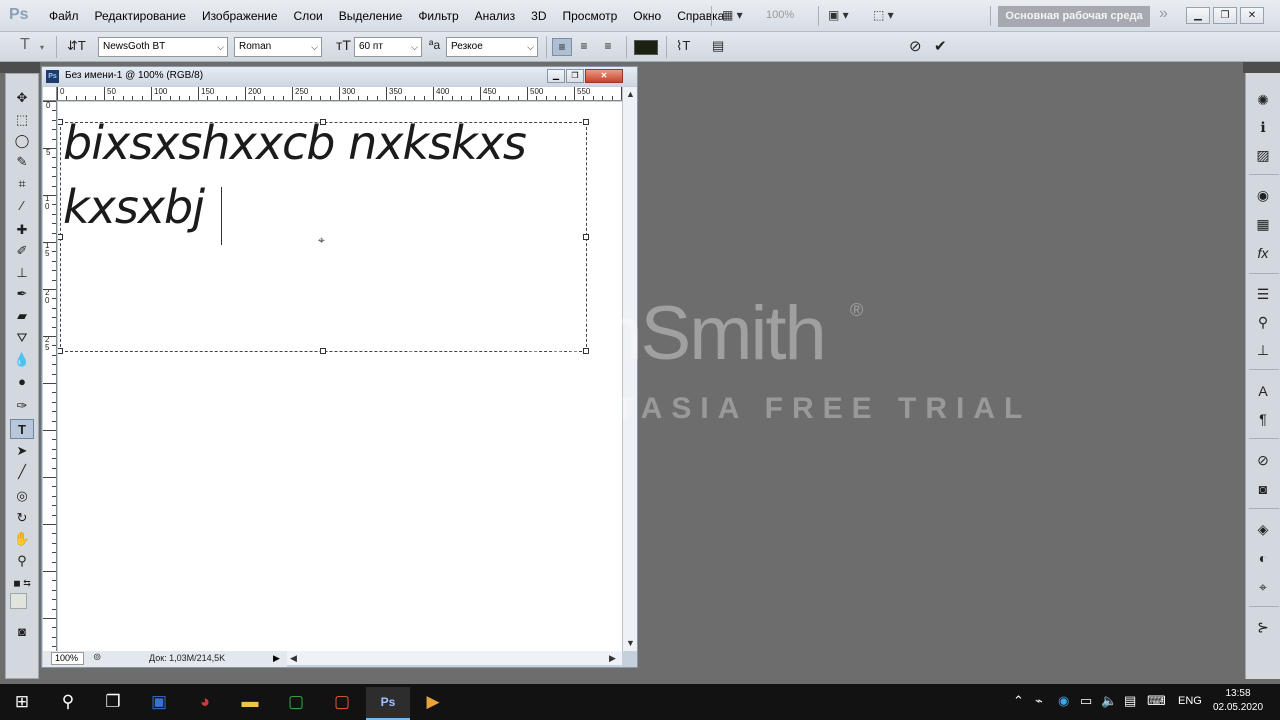  What do you see at coordinates (1086, 701) in the screenshot?
I see `battery-icon: ▭` at bounding box center [1086, 701].